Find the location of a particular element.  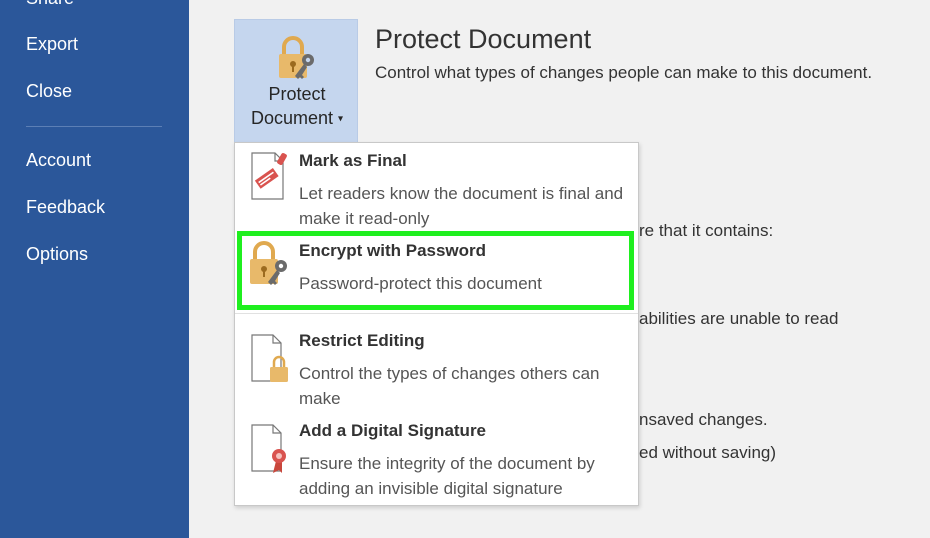

protect-label-line1: Protect is located at coordinates (297, 94).